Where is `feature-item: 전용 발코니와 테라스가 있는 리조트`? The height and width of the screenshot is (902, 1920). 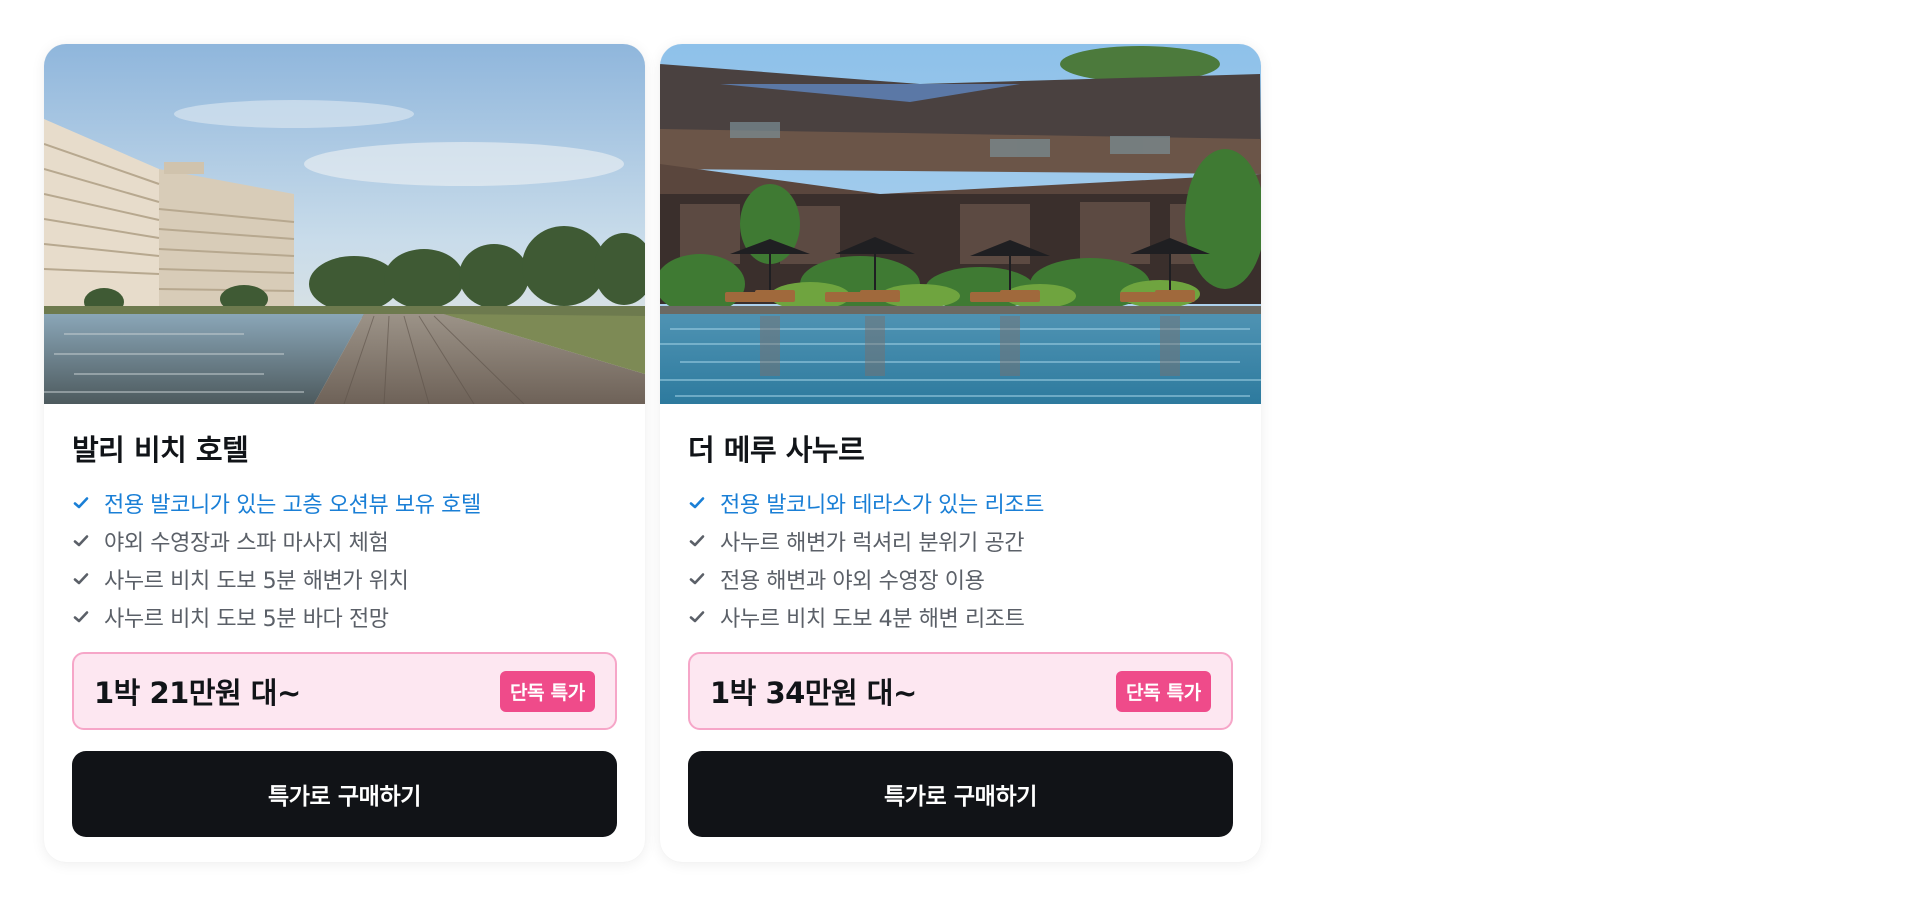
feature-item: 전용 발코니와 테라스가 있는 리조트 is located at coordinates (960, 503).